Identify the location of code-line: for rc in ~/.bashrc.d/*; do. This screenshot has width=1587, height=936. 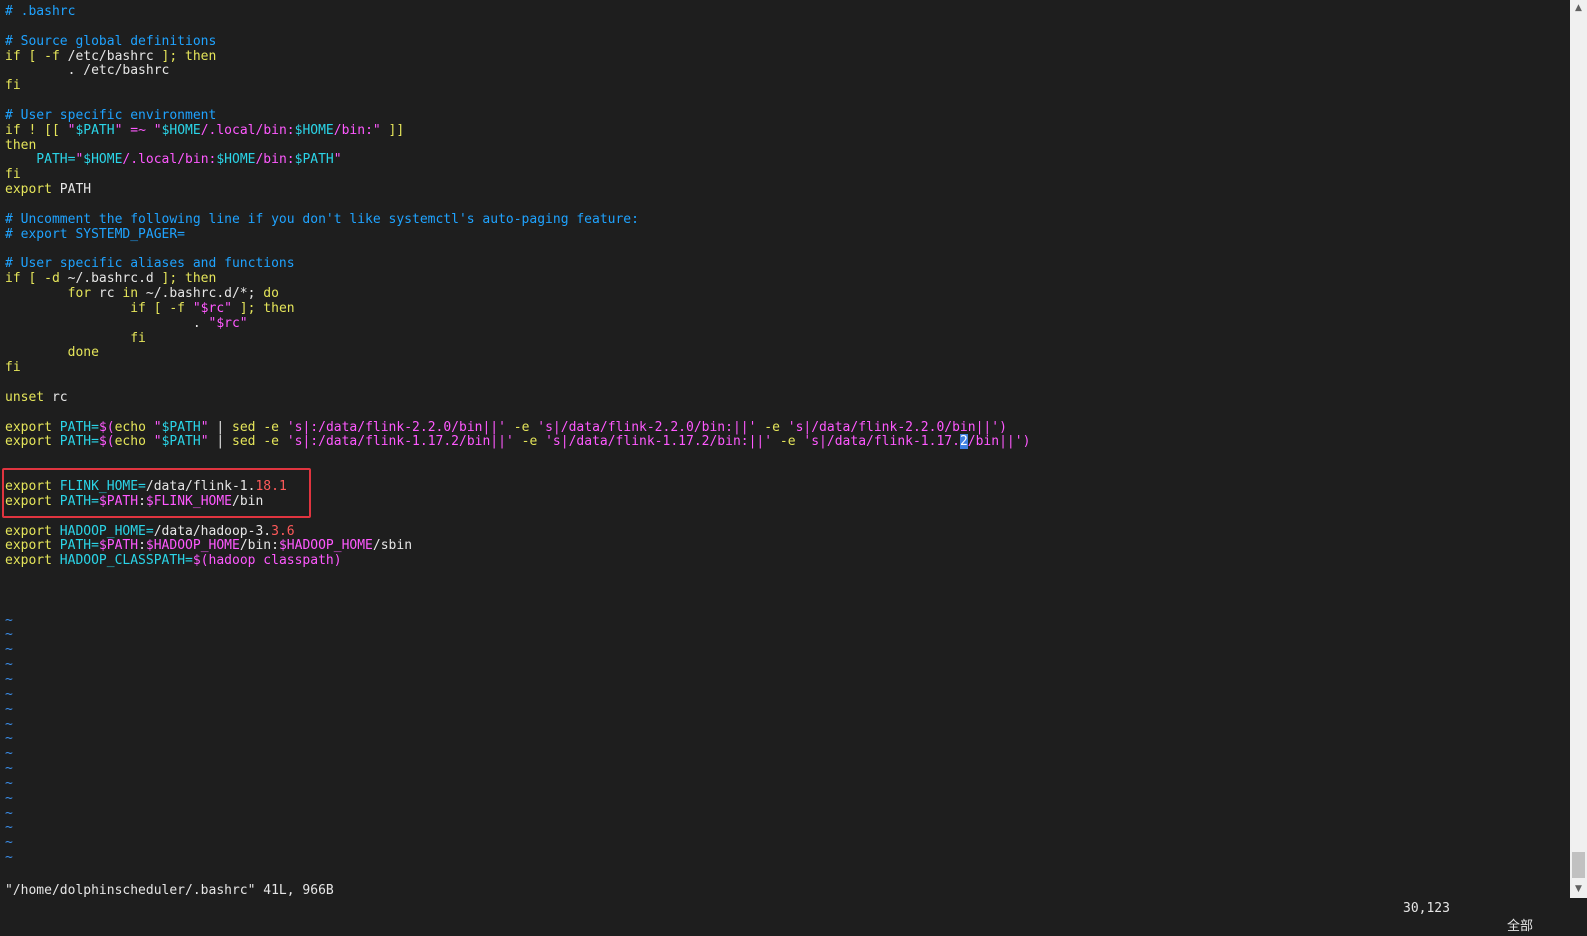
(775, 294).